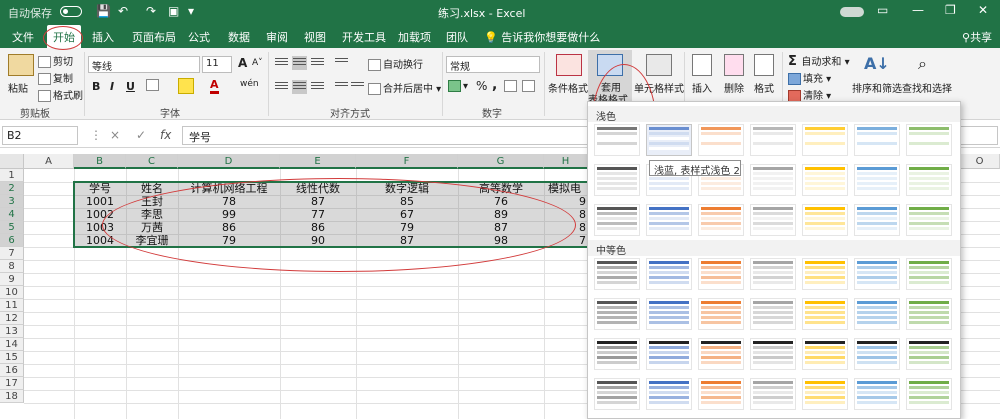 This screenshot has width=1000, height=419. What do you see at coordinates (318, 161) in the screenshot?
I see `column-header-e: E` at bounding box center [318, 161].